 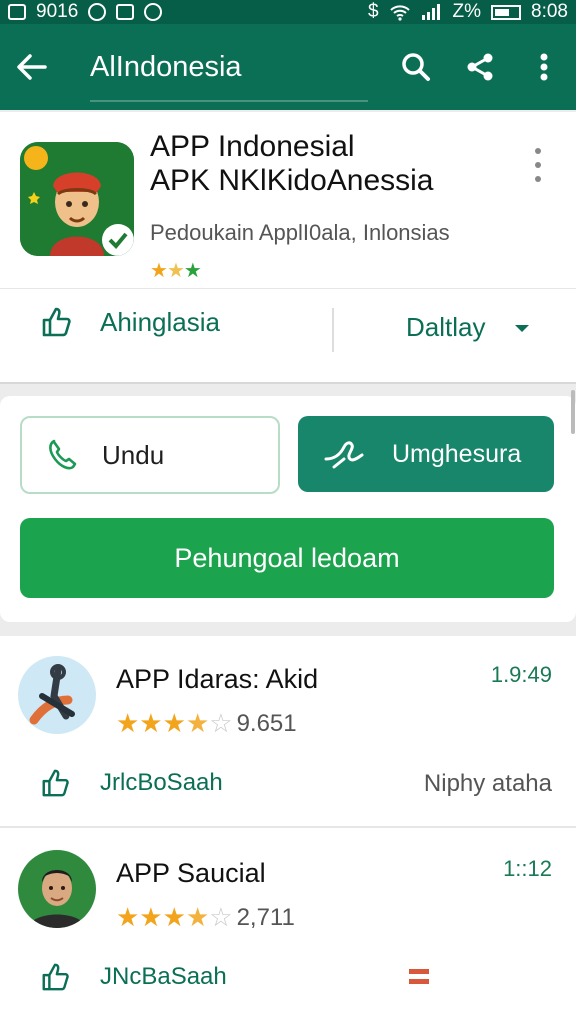 What do you see at coordinates (163, 976) in the screenshot?
I see `like-label: JNcBaSaah` at bounding box center [163, 976].